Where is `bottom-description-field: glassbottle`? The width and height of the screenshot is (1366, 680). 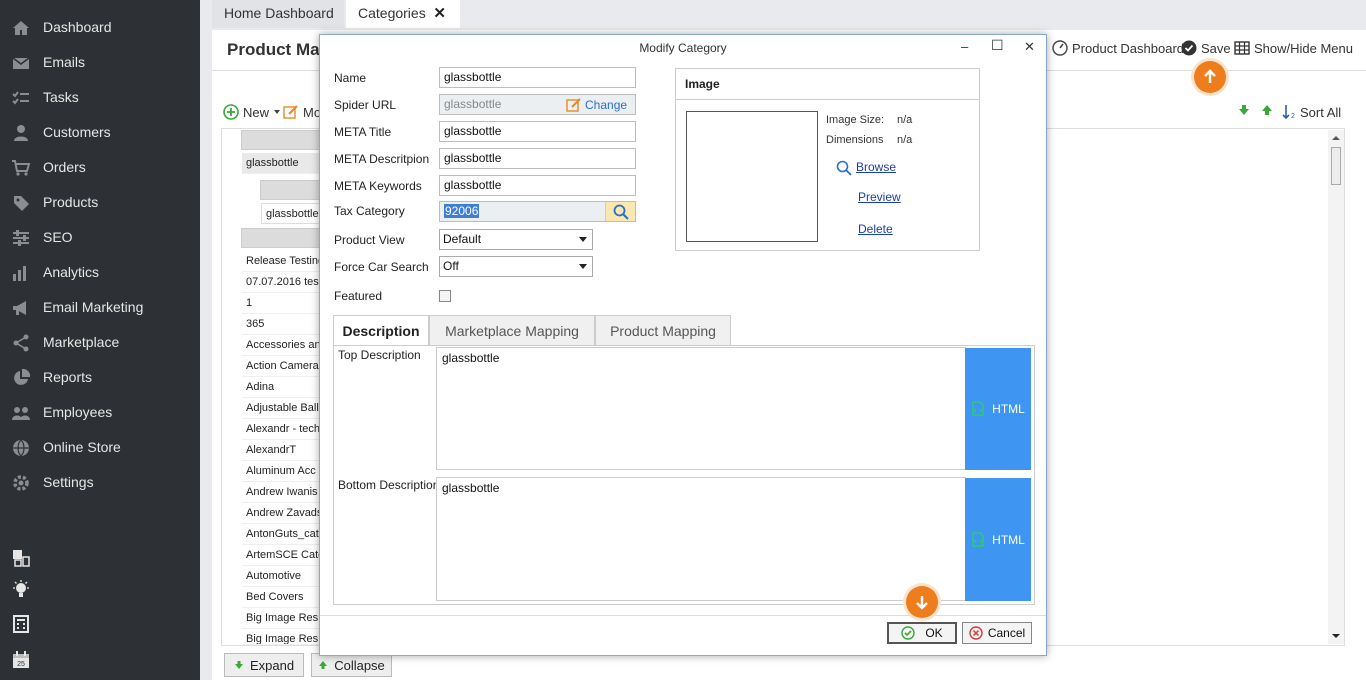
bottom-description-field: glassbottle is located at coordinates (701, 539).